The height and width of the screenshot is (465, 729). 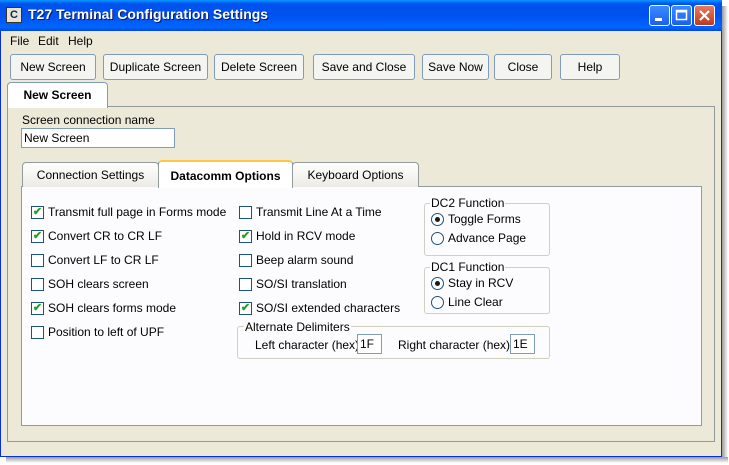 I want to click on dc2-function-title: DC2 Function, so click(x=468, y=203).